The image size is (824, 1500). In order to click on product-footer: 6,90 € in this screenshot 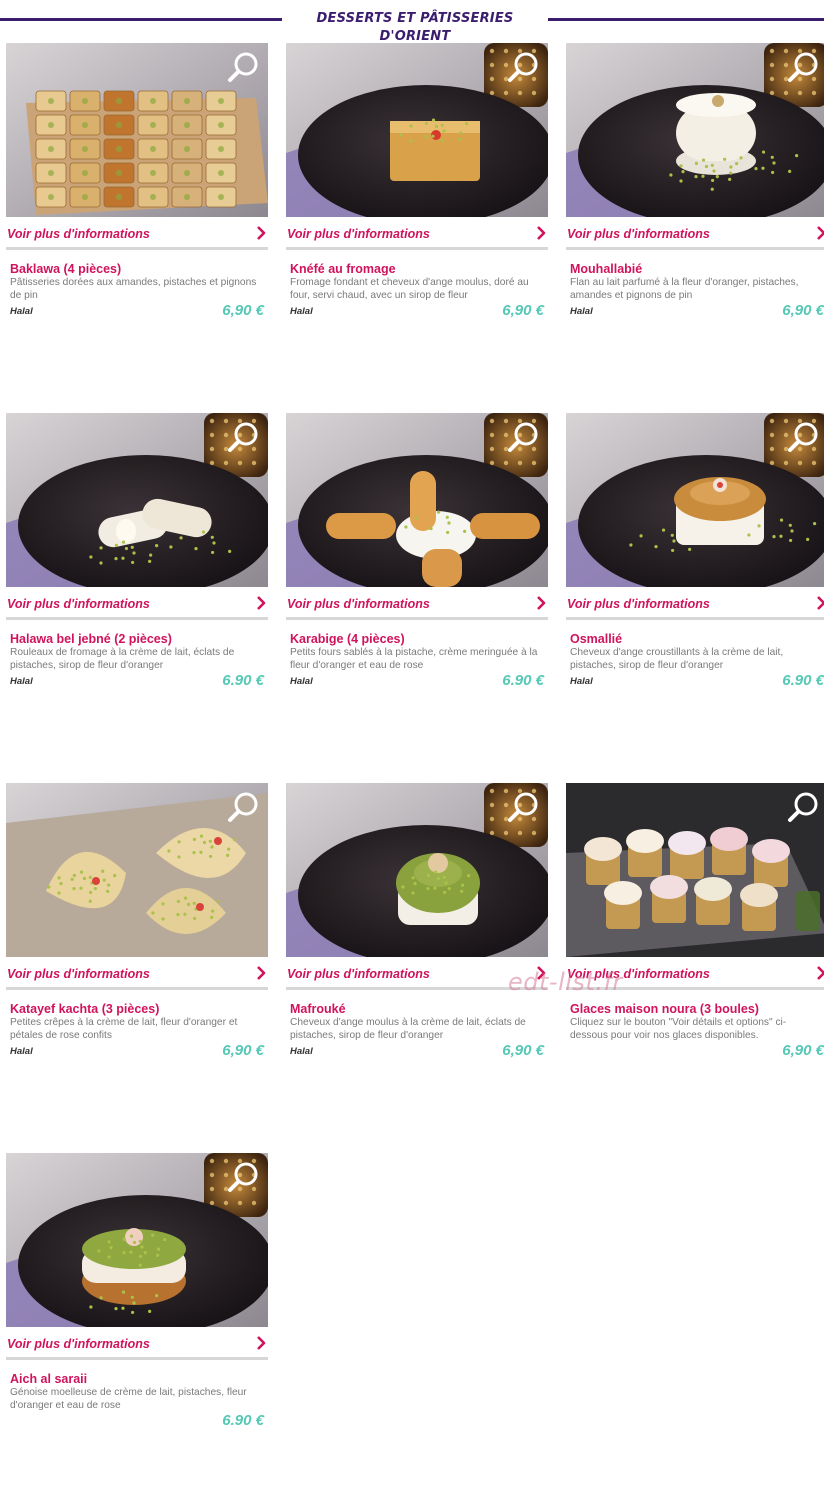, I will do `click(697, 1055)`.